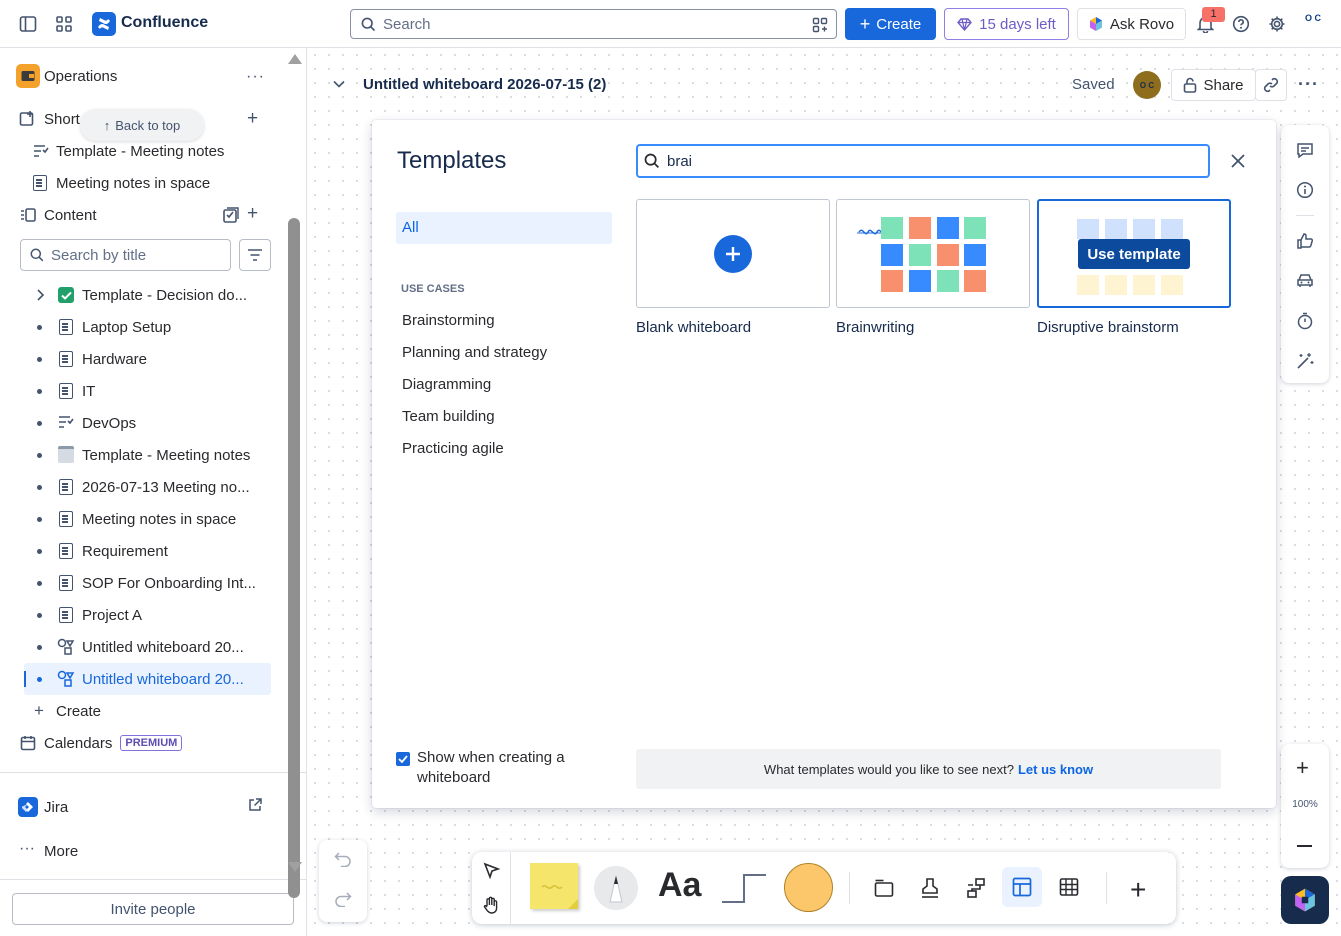 The width and height of the screenshot is (1341, 936). Describe the element at coordinates (808, 887) in the screenshot. I see `shape-tool-icon` at that location.